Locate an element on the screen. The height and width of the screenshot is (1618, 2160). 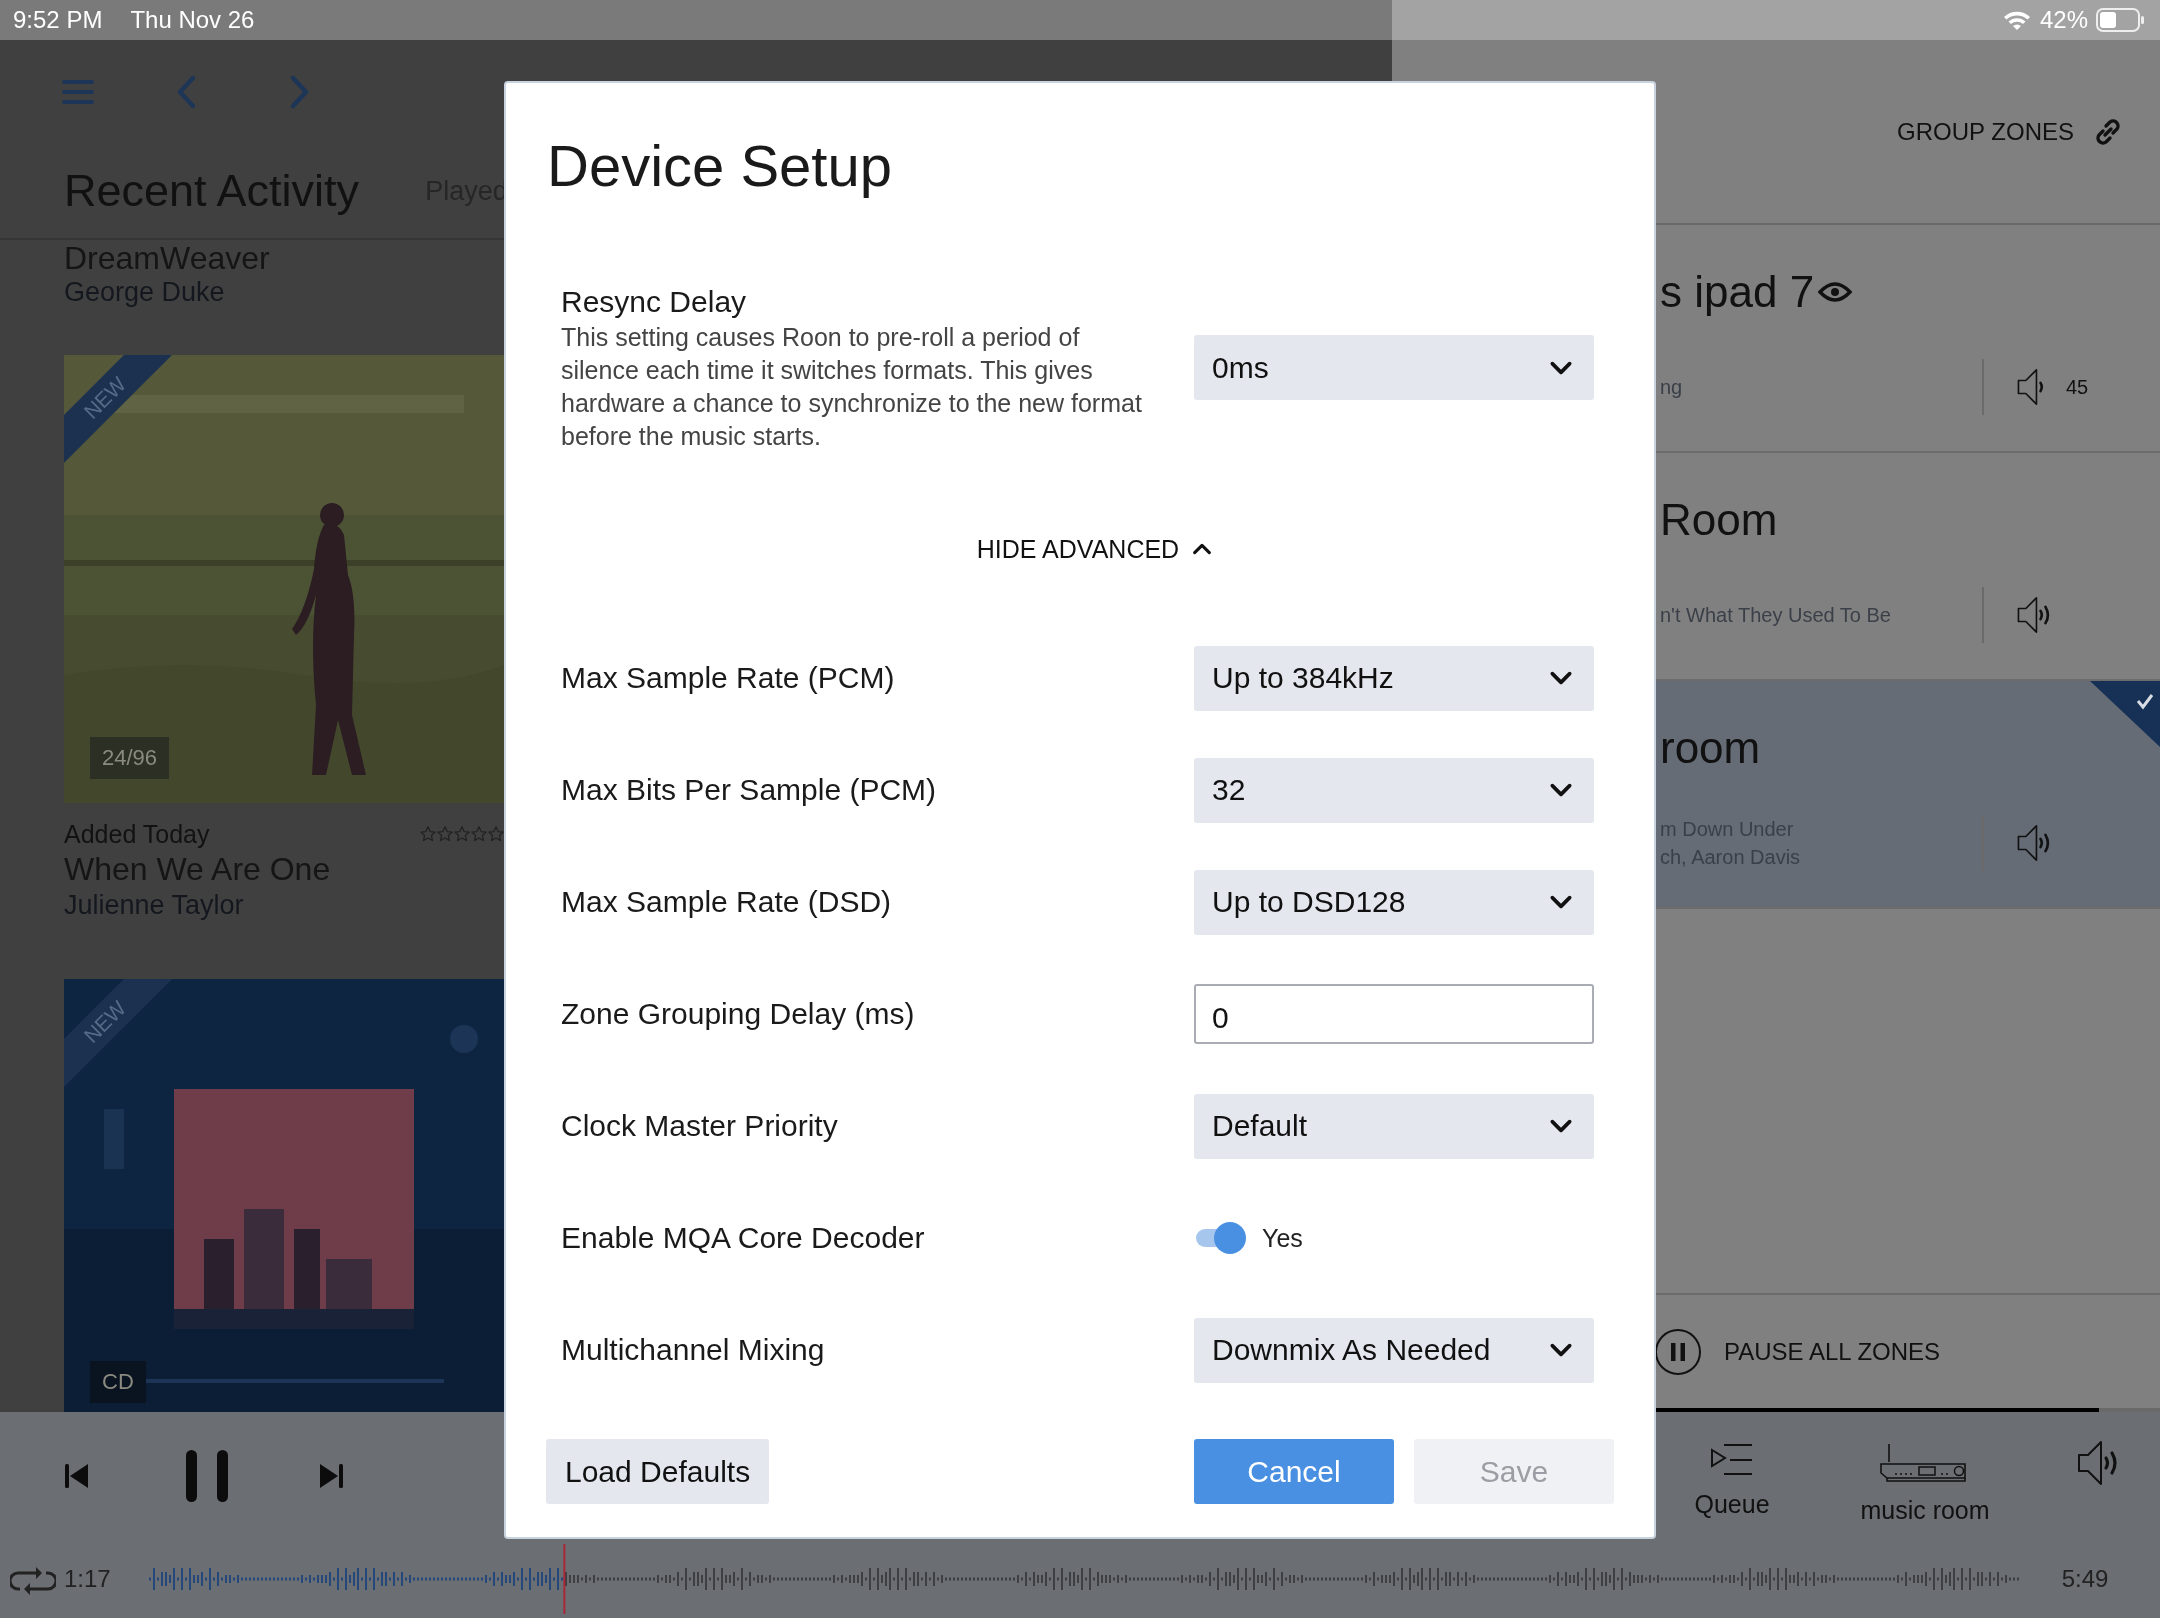
advanced-toggle: HIDE ADVANCED is located at coordinates (1095, 549).